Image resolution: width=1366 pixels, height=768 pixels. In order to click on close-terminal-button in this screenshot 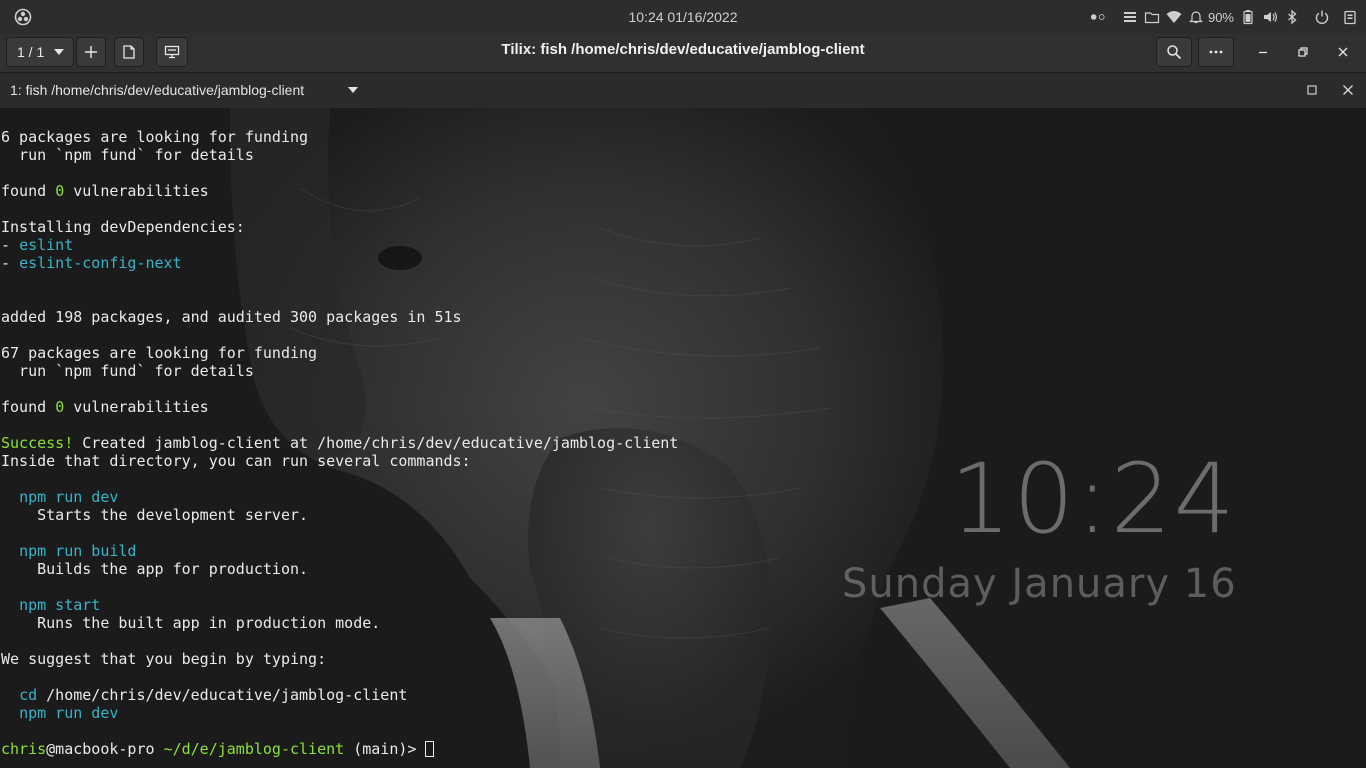, I will do `click(1348, 90)`.